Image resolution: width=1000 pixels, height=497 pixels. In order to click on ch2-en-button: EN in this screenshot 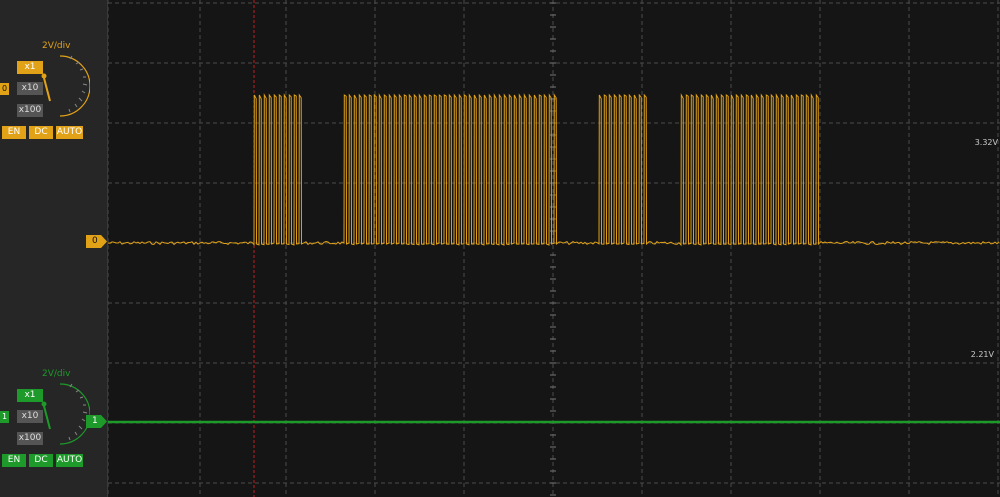, I will do `click(14, 460)`.